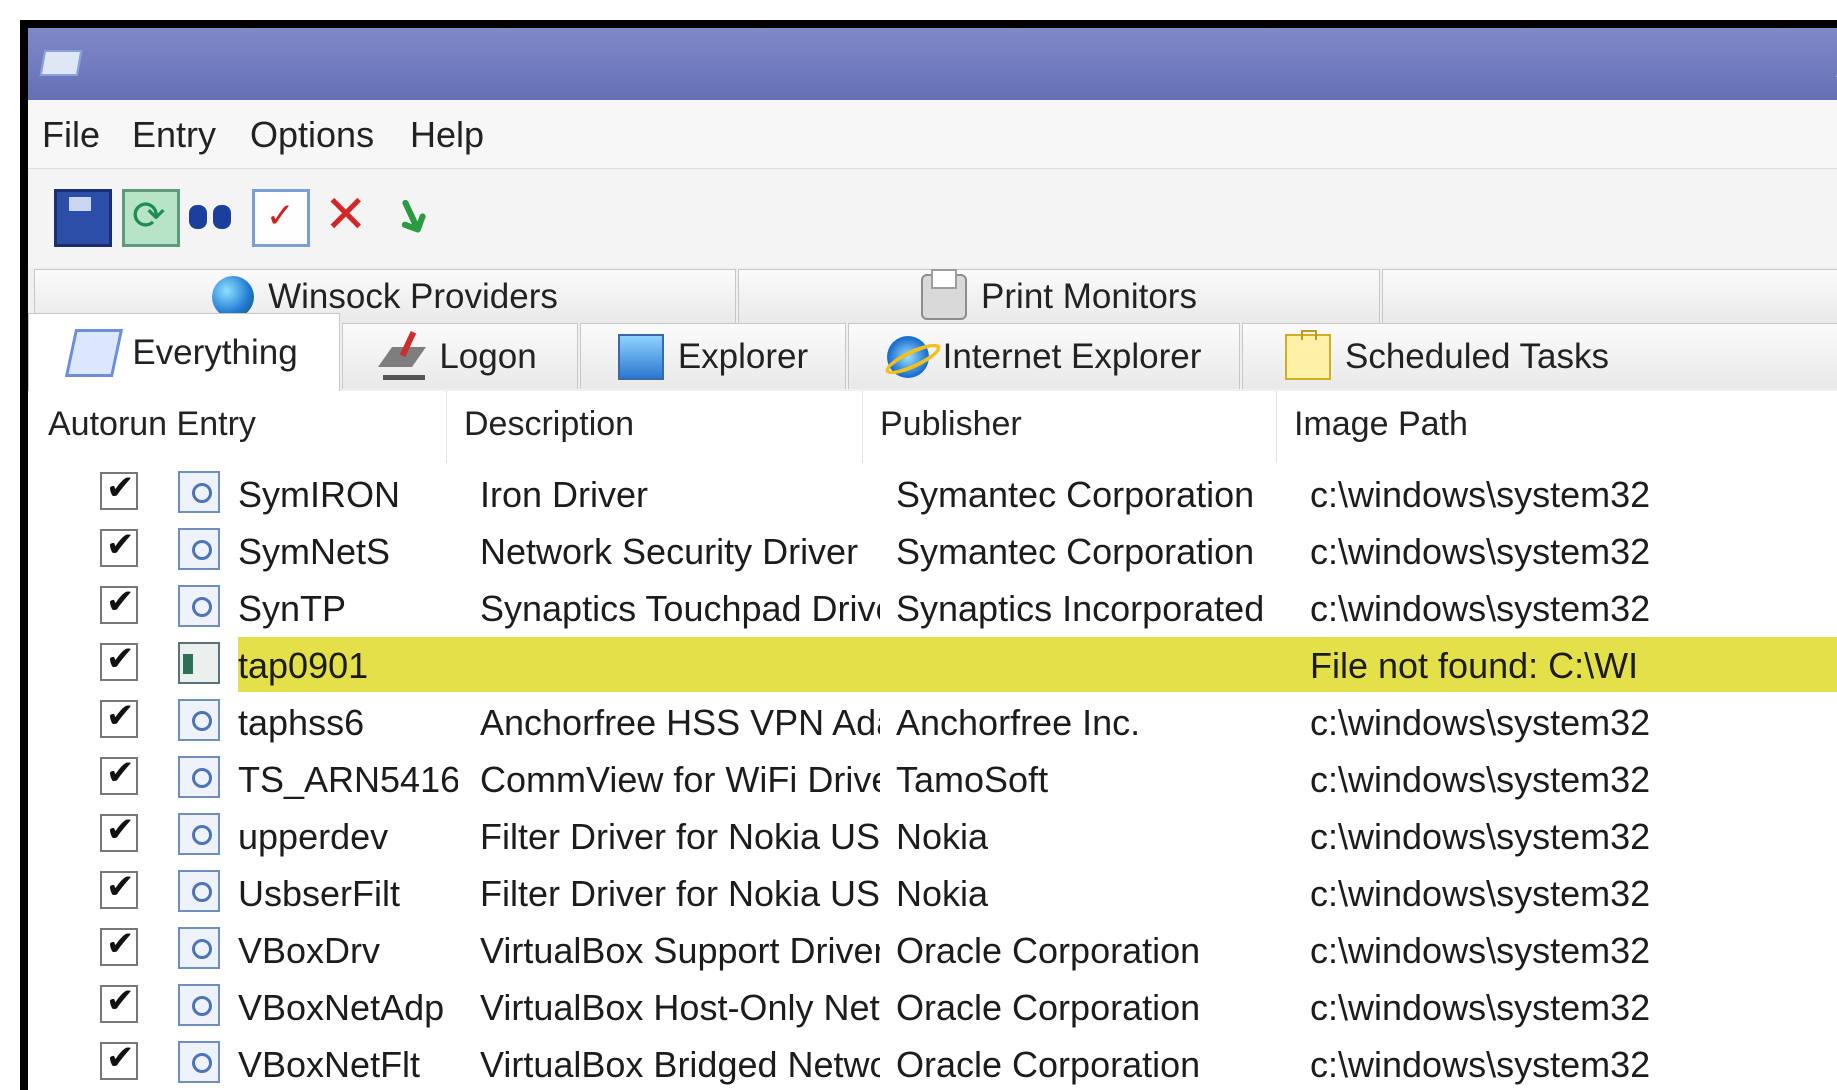 This screenshot has width=1837, height=1090. What do you see at coordinates (932, 134) in the screenshot?
I see `menu-bar: File Entry Options Help` at bounding box center [932, 134].